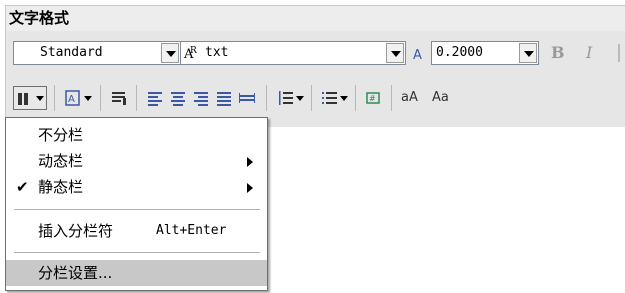 The image size is (625, 293). What do you see at coordinates (61, 161) in the screenshot?
I see `menu-item-label: 动态栏` at bounding box center [61, 161].